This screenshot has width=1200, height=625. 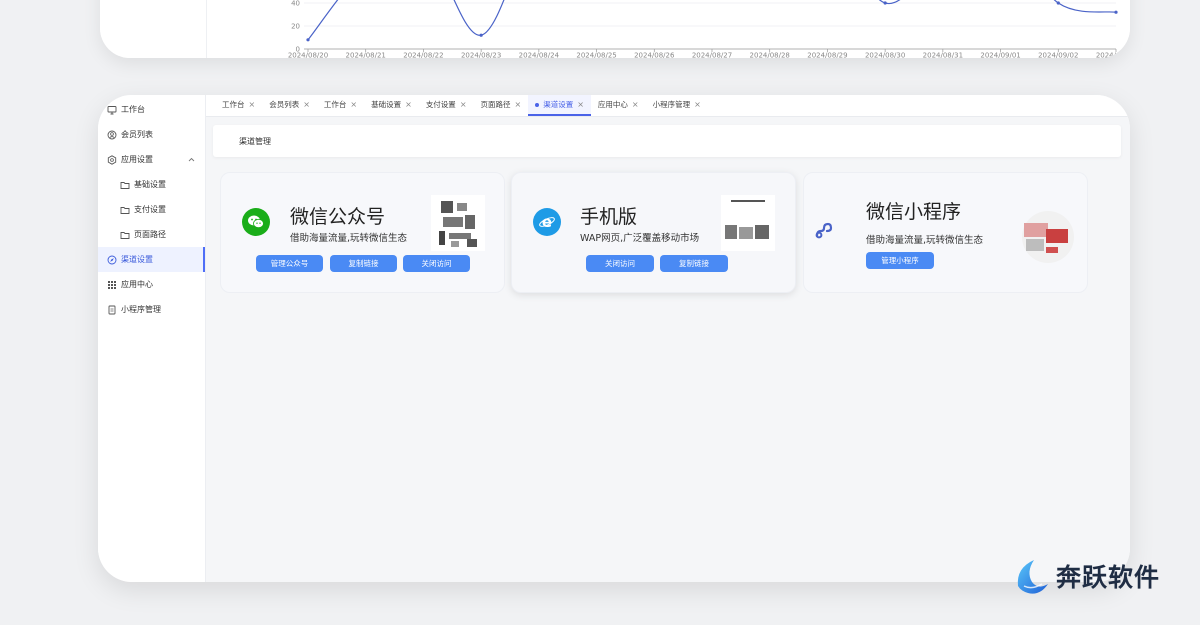 What do you see at coordinates (1046, 237) in the screenshot?
I see `miniprogram-code-image` at bounding box center [1046, 237].